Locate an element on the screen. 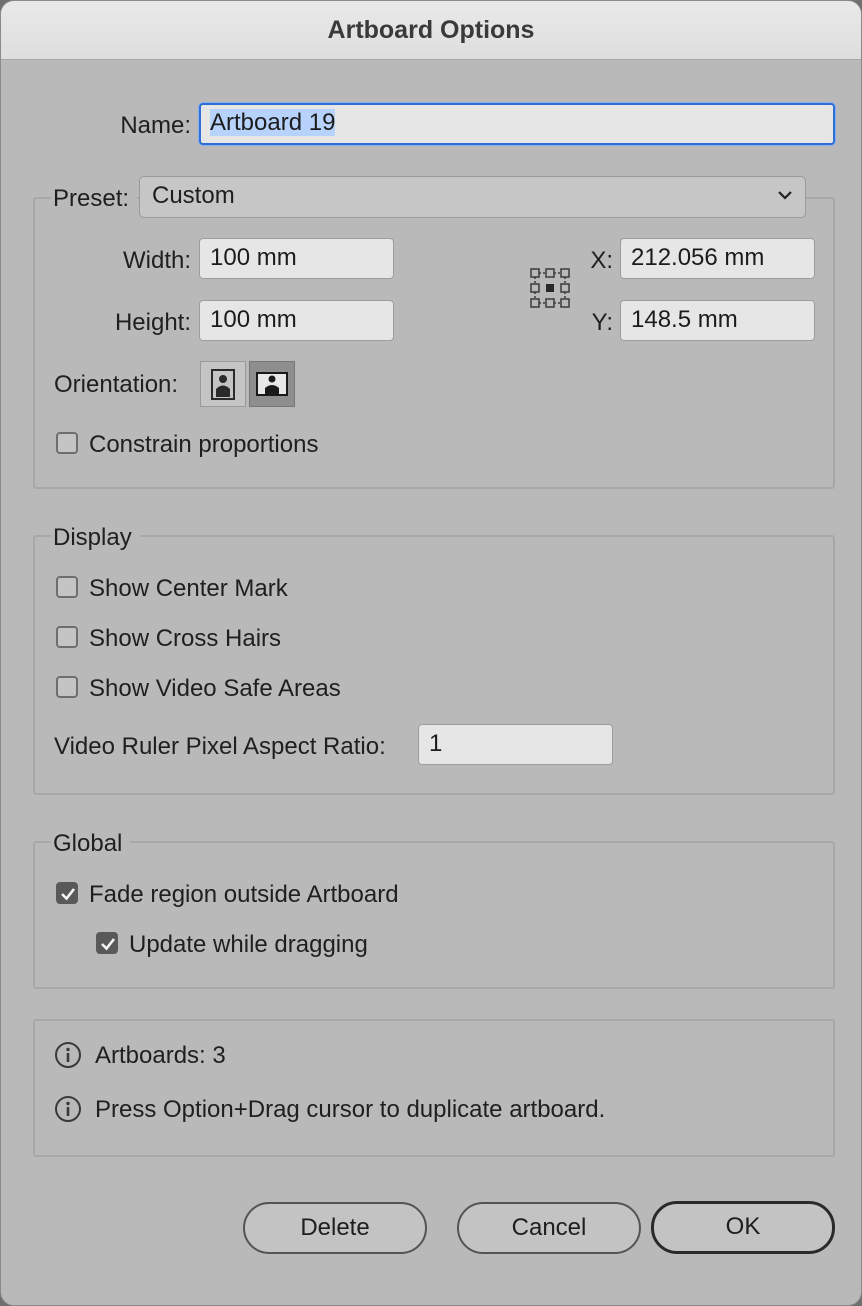 Image resolution: width=862 pixels, height=1306 pixels. show-video-safe-areas-label: Show Video Safe Areas is located at coordinates (215, 688).